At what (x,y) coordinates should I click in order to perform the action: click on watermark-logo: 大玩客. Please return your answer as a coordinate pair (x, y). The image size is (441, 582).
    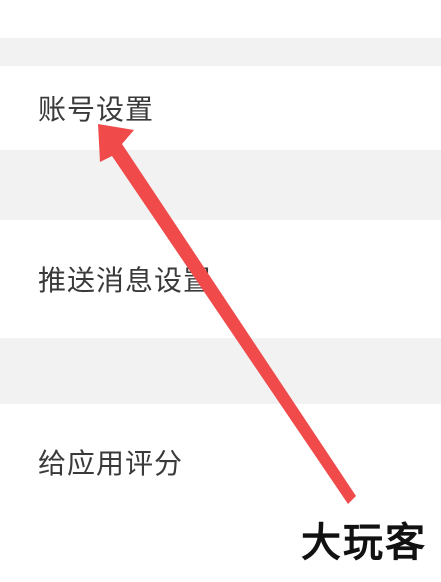
    Looking at the image, I should click on (364, 543).